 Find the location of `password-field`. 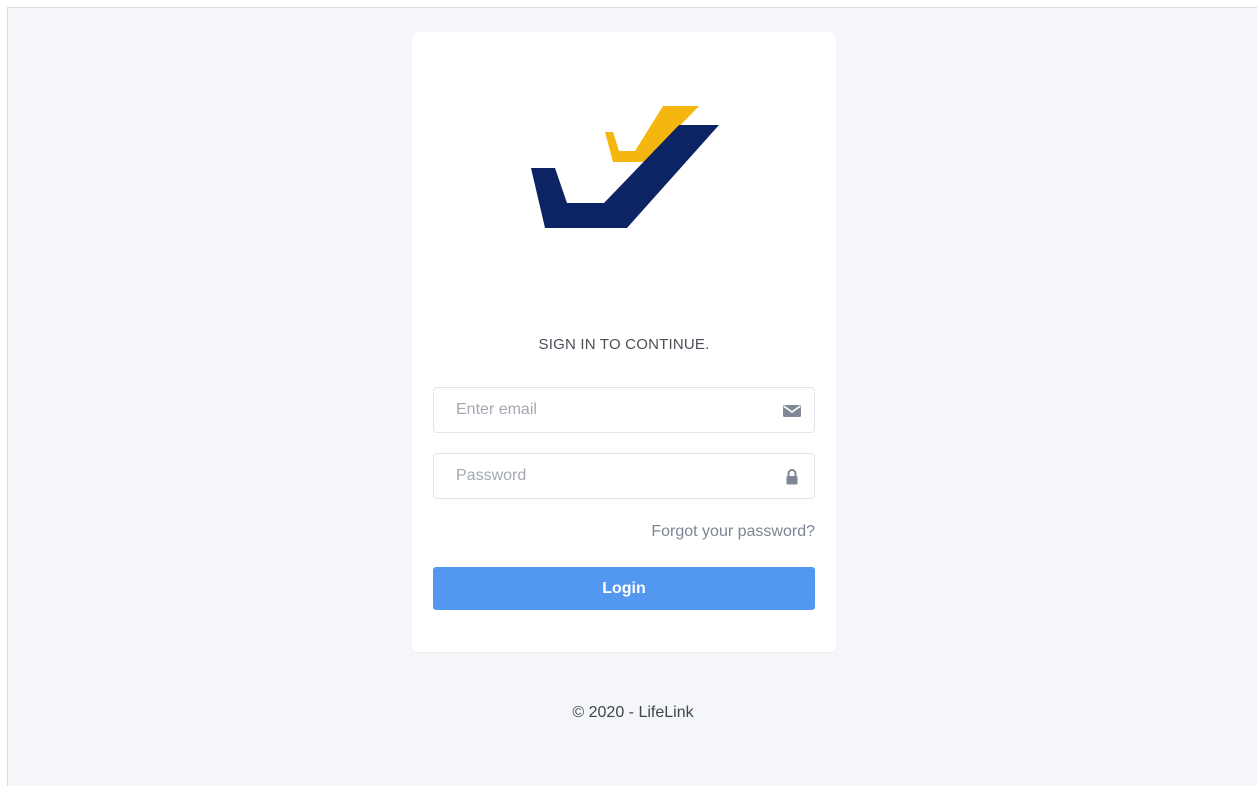

password-field is located at coordinates (624, 476).